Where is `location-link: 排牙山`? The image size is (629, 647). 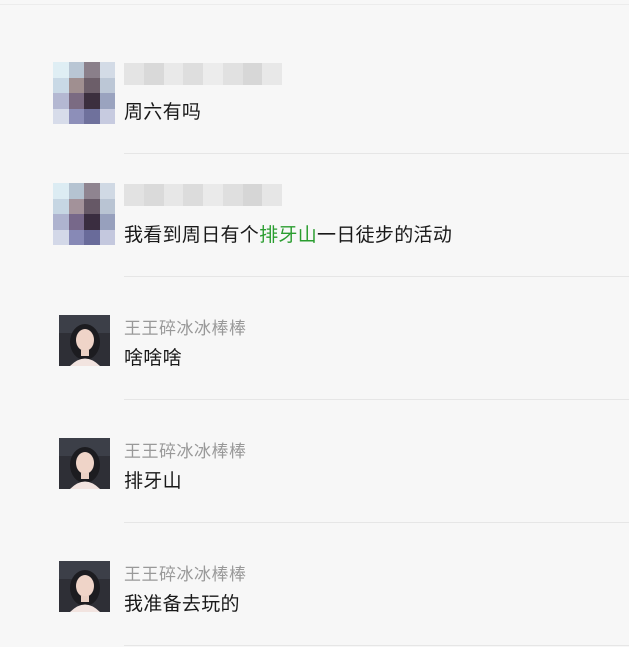 location-link: 排牙山 is located at coordinates (288, 235).